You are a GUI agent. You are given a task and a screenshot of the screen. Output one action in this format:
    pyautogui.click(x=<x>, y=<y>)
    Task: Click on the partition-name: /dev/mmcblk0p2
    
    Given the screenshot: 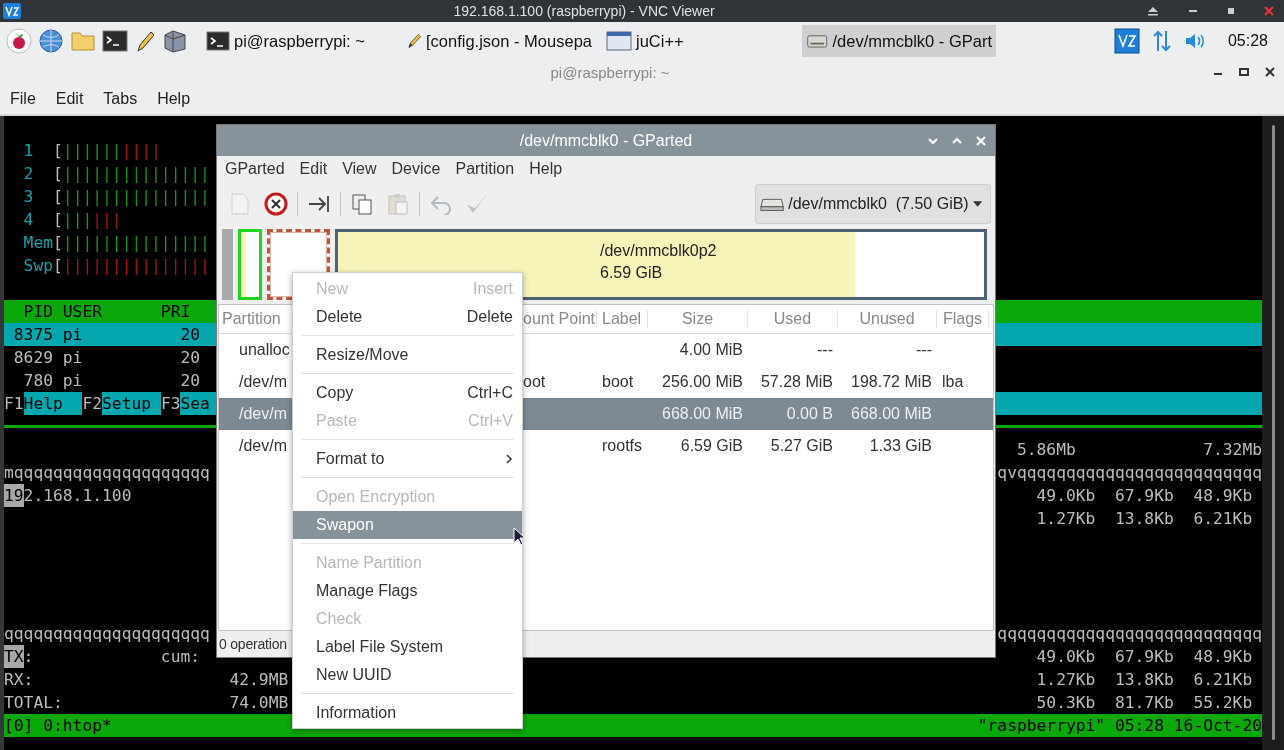 What is the action you would take?
    pyautogui.click(x=658, y=251)
    